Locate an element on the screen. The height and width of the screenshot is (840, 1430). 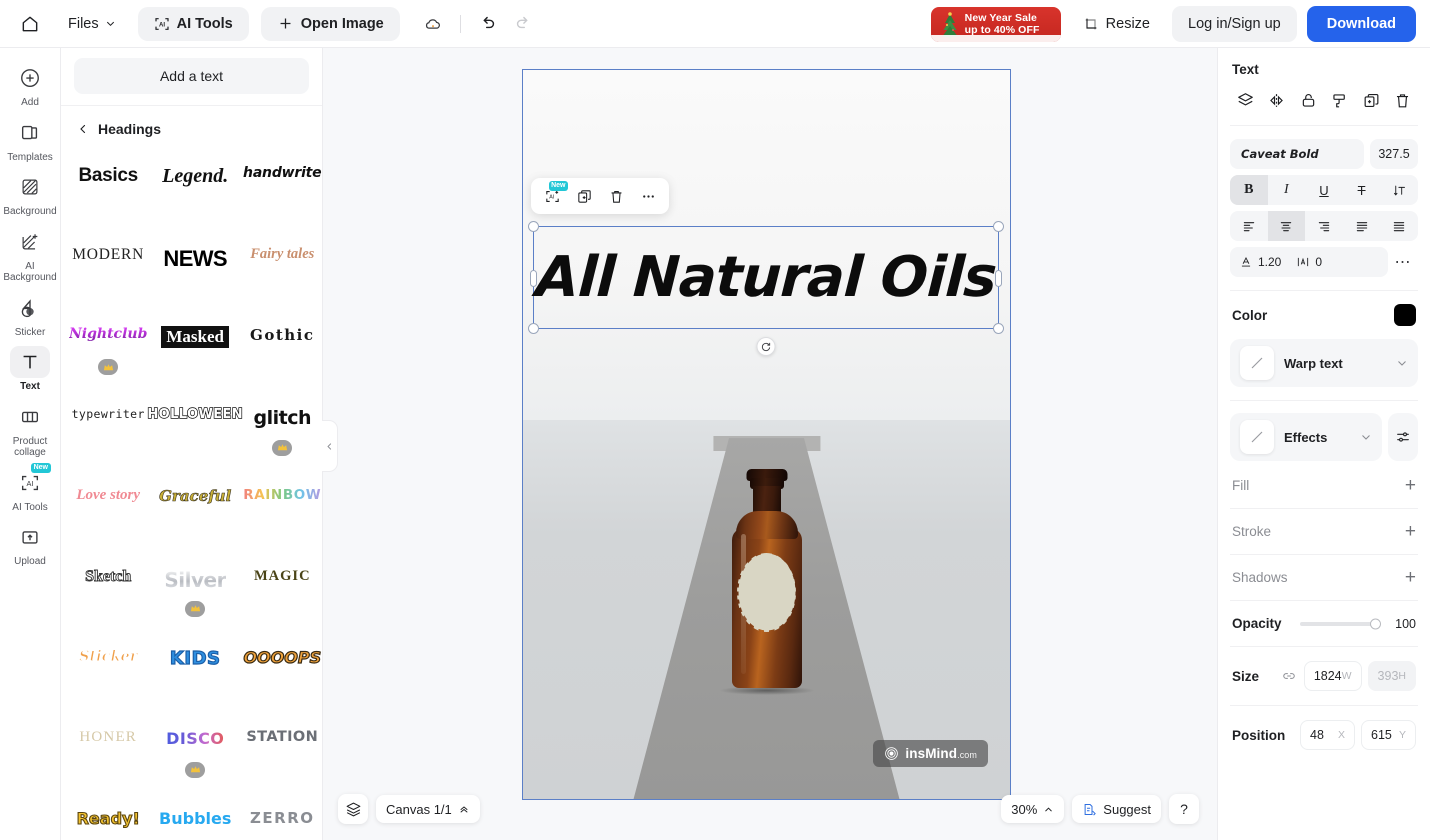
add-fill-icon: + is located at coordinates (1410, 485).